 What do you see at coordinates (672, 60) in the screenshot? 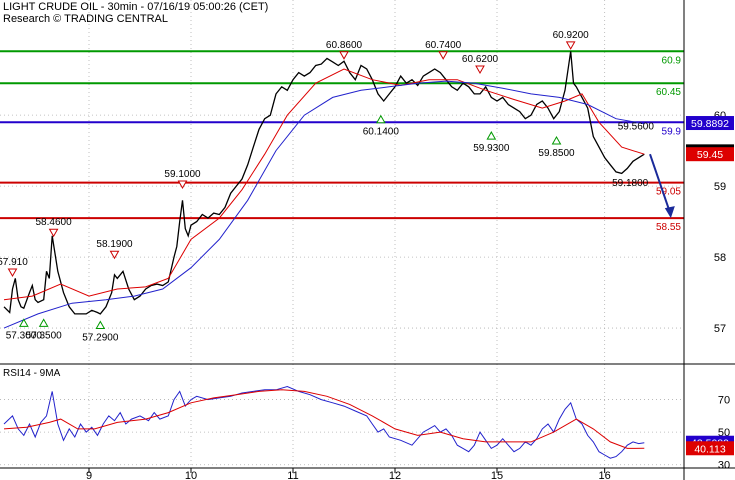
I see `level-label: 60.9` at bounding box center [672, 60].